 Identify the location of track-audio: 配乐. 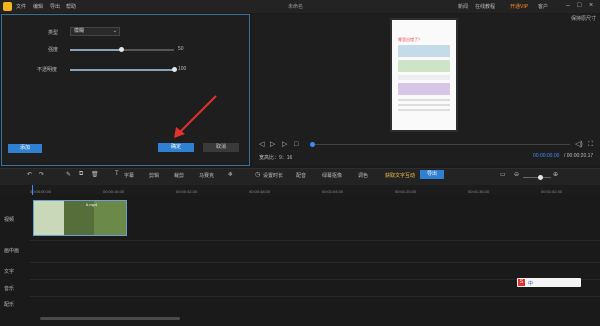
(9, 305).